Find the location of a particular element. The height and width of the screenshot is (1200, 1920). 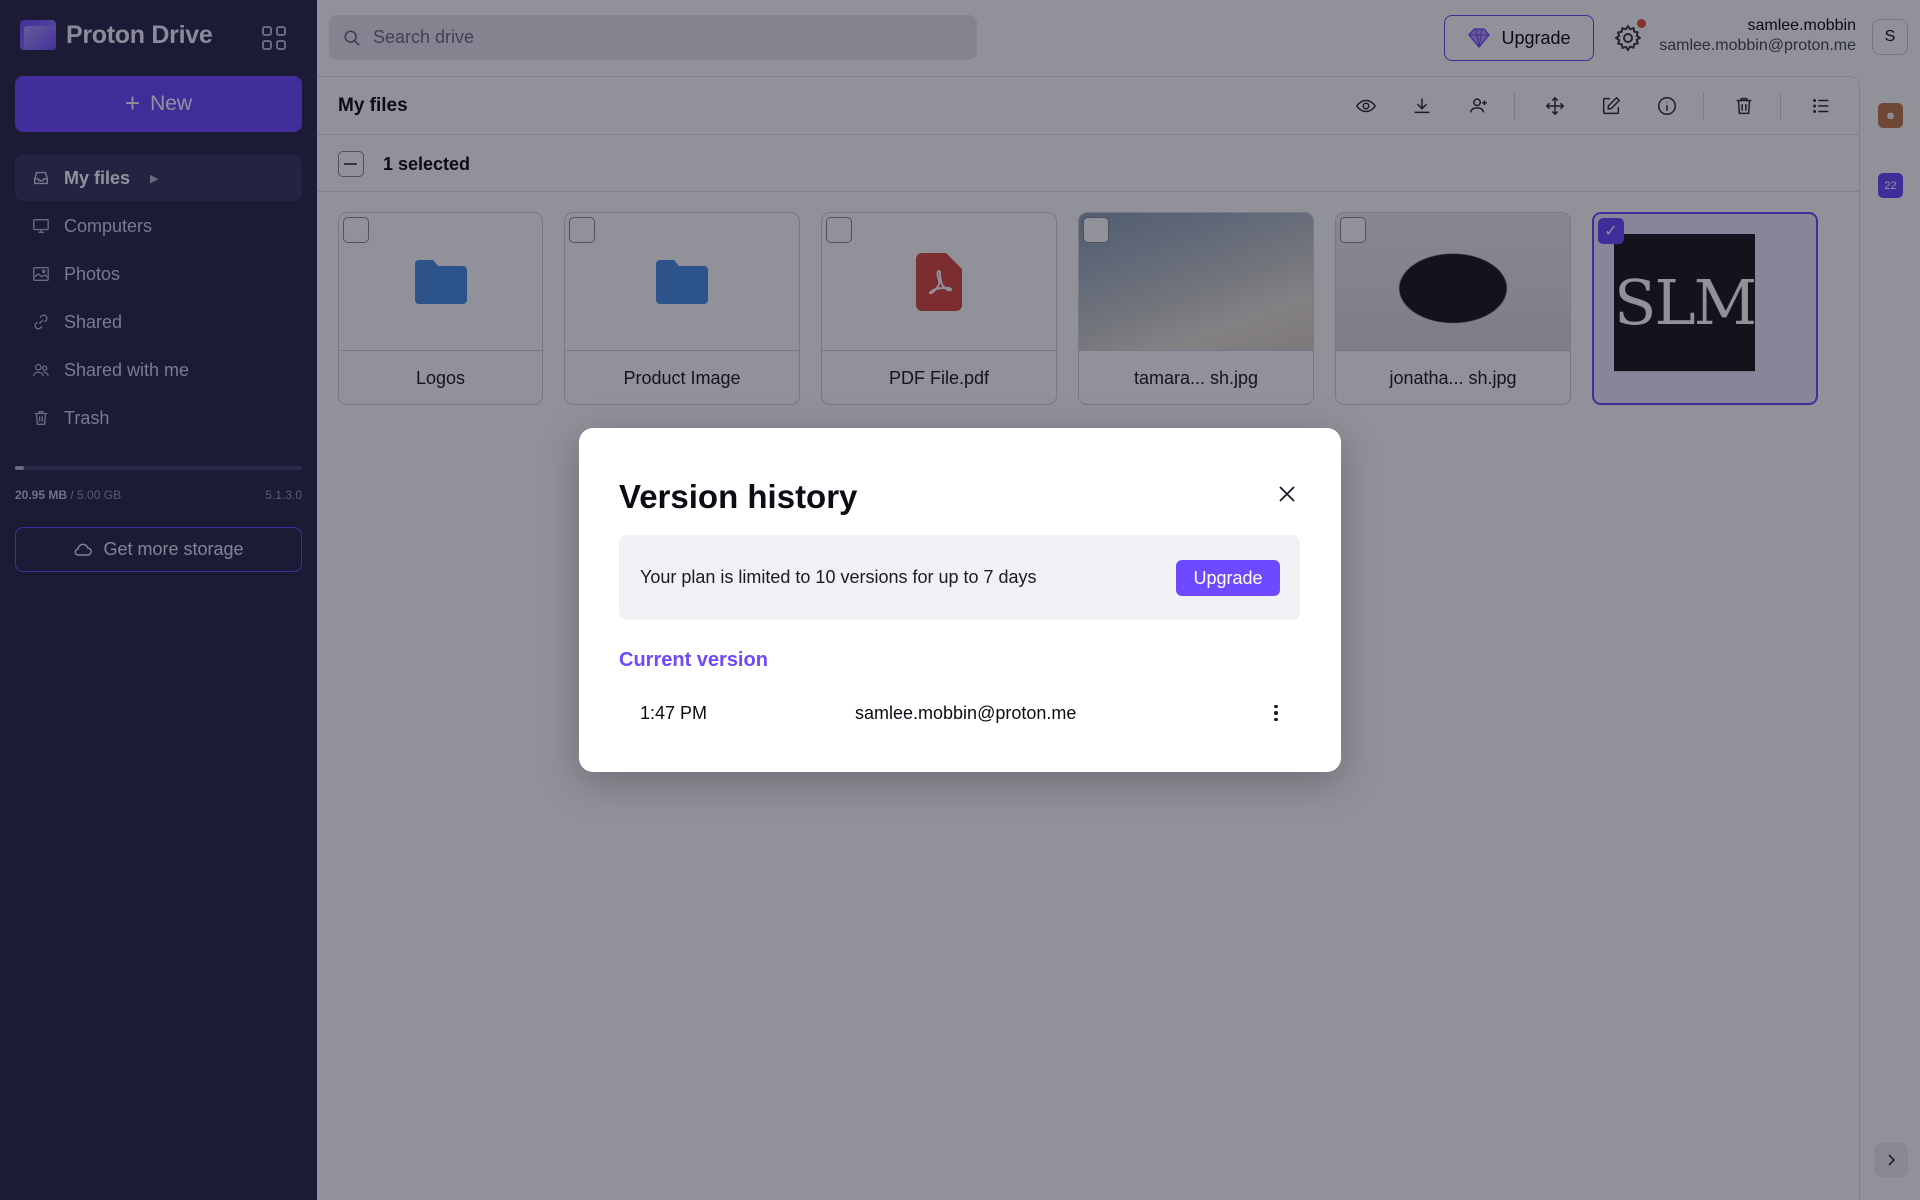

version-row: 1:47 PM samlee.mobbin@proton.me is located at coordinates (959, 714).